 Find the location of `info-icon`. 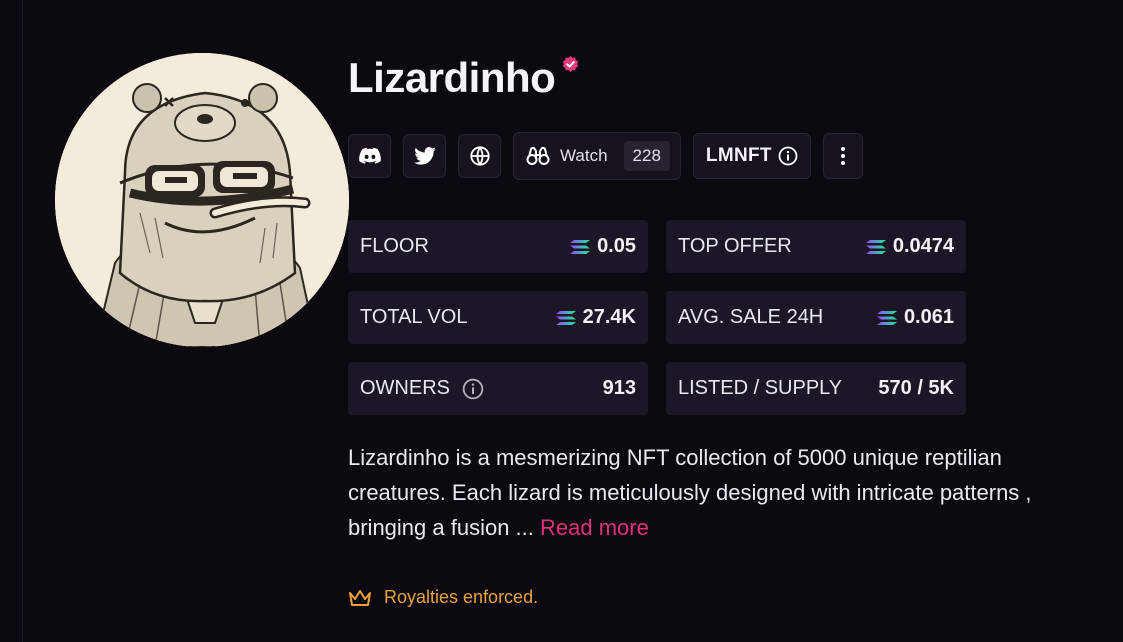

info-icon is located at coordinates (788, 156).